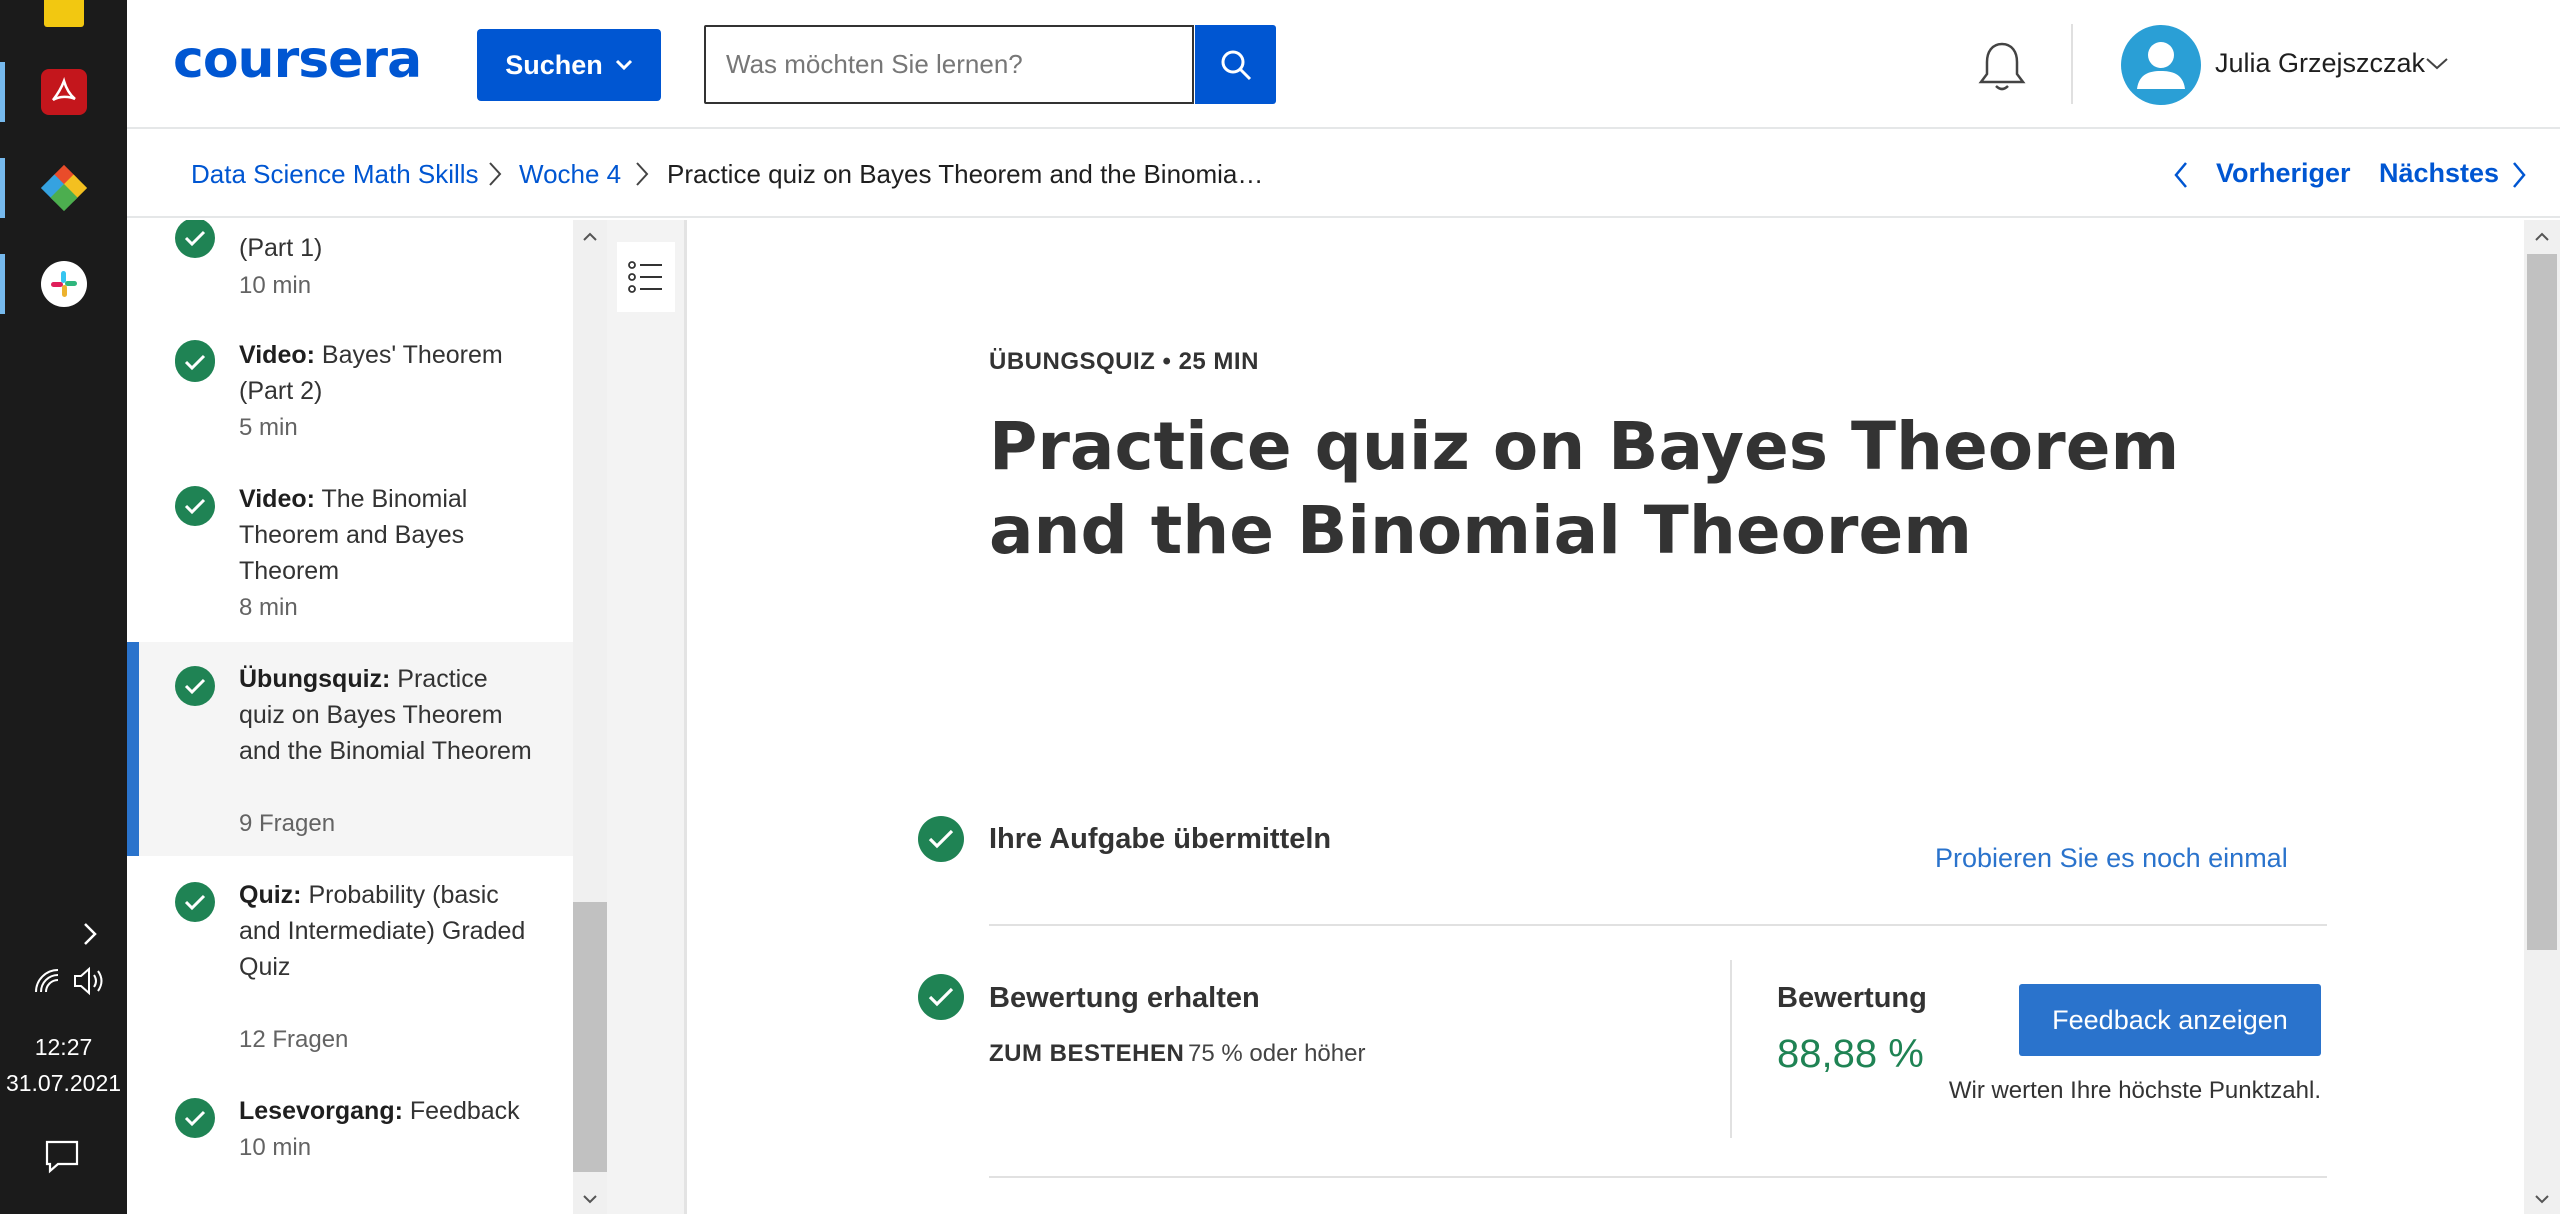  I want to click on toggle-outline-button, so click(646, 277).